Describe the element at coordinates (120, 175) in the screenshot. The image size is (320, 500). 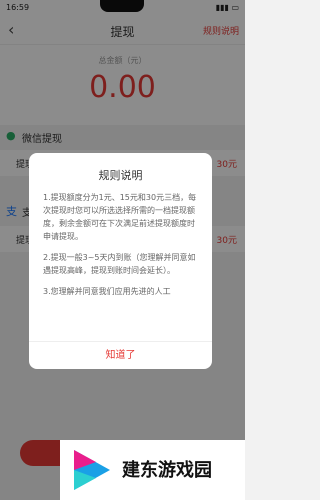
I see `dialog-title: 规则说明` at that location.